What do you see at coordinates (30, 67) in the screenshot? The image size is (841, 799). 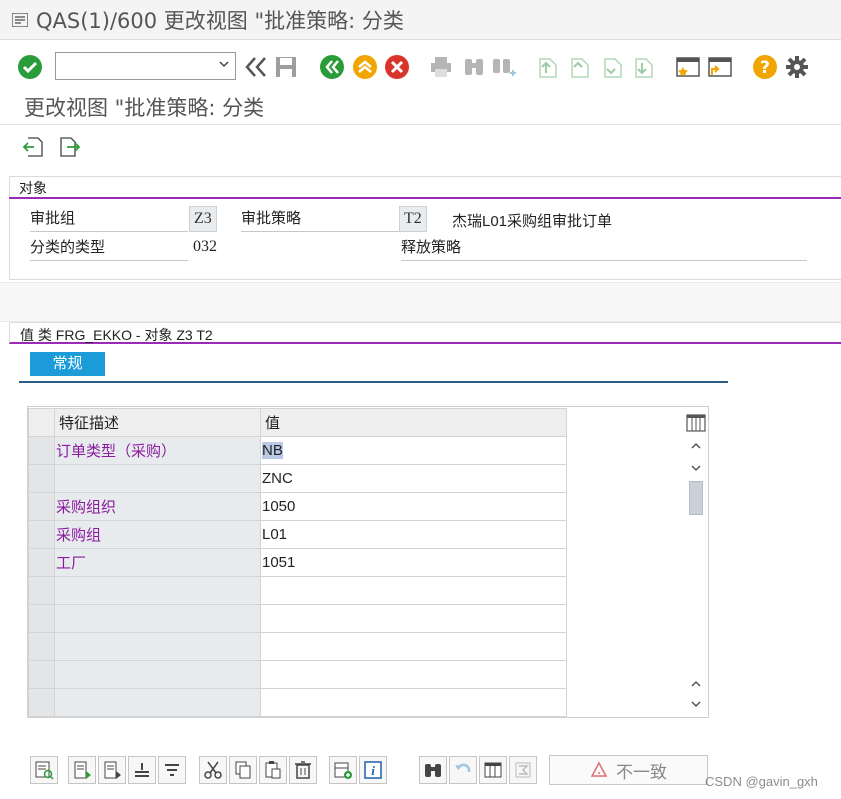 I see `check-button` at bounding box center [30, 67].